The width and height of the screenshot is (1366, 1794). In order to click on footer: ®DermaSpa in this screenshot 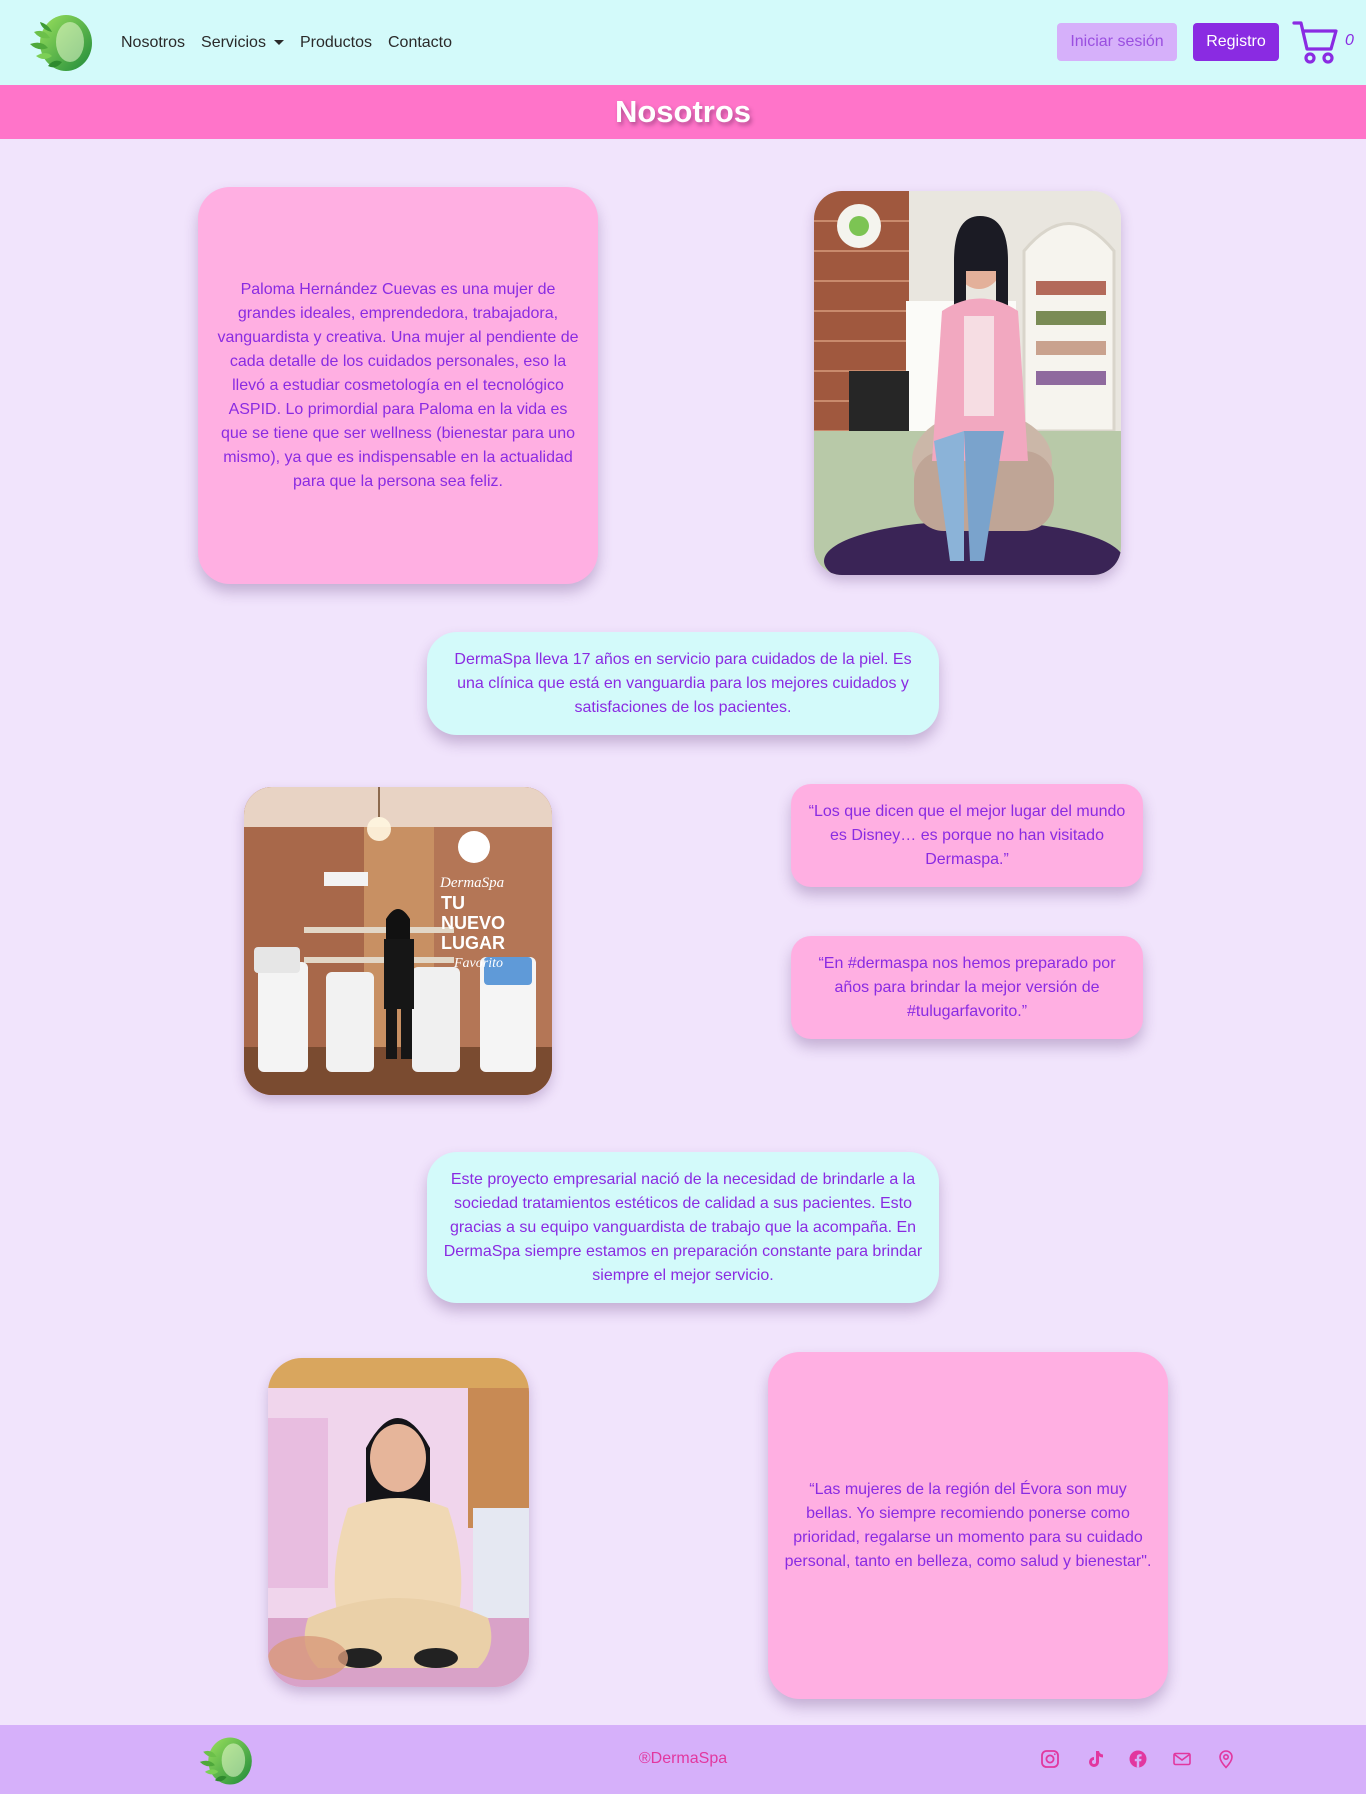, I will do `click(683, 1759)`.